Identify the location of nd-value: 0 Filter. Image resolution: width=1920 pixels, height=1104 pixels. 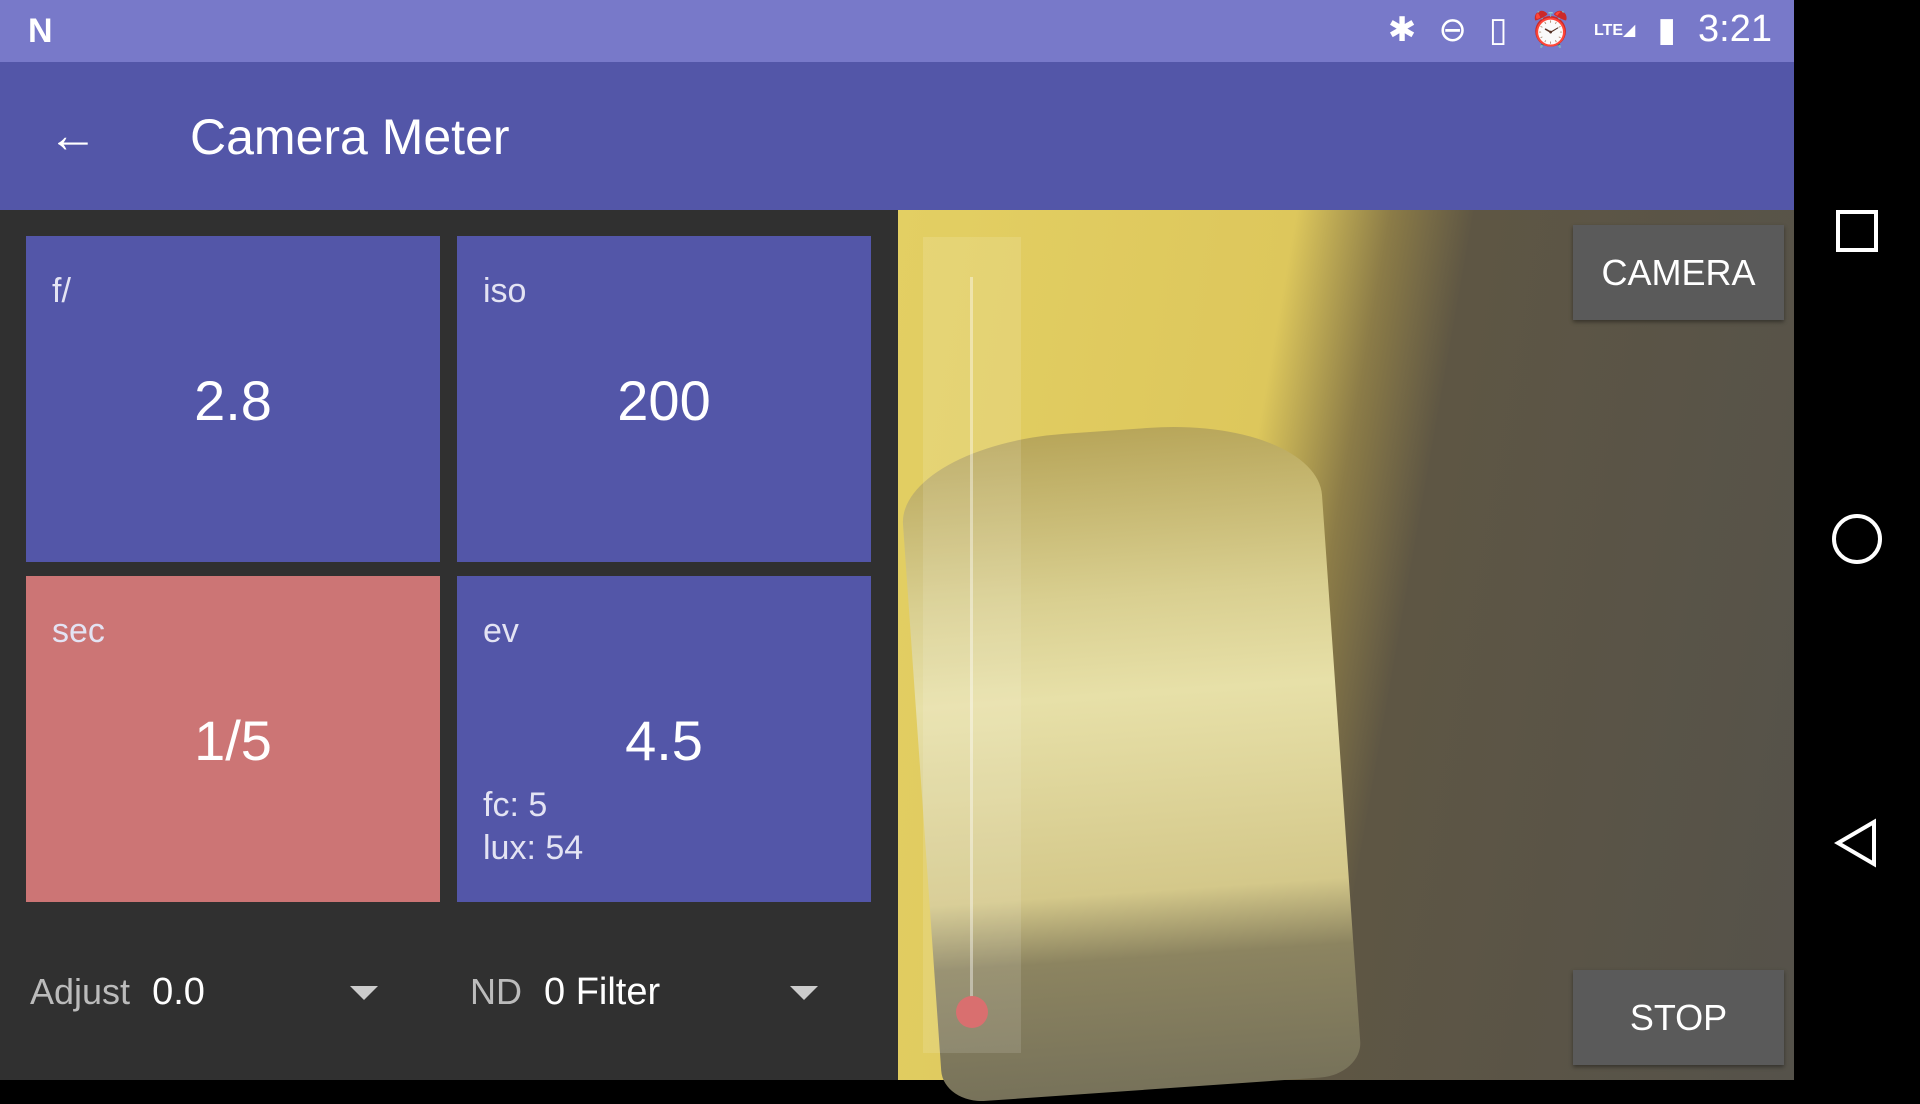
(602, 991).